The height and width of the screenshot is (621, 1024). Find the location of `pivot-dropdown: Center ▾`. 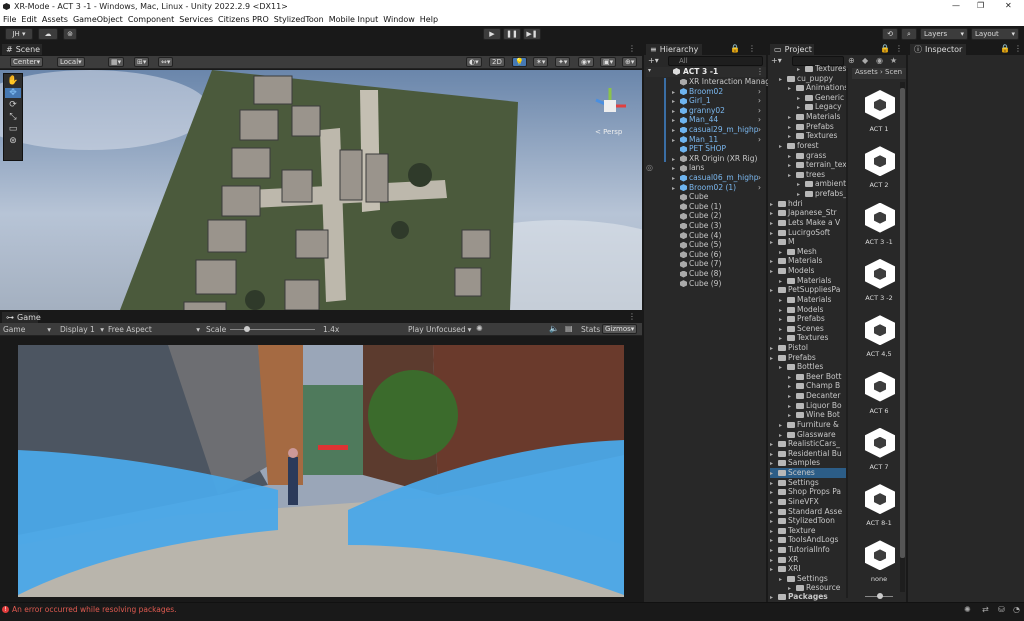

pivot-dropdown: Center ▾ is located at coordinates (27, 62).